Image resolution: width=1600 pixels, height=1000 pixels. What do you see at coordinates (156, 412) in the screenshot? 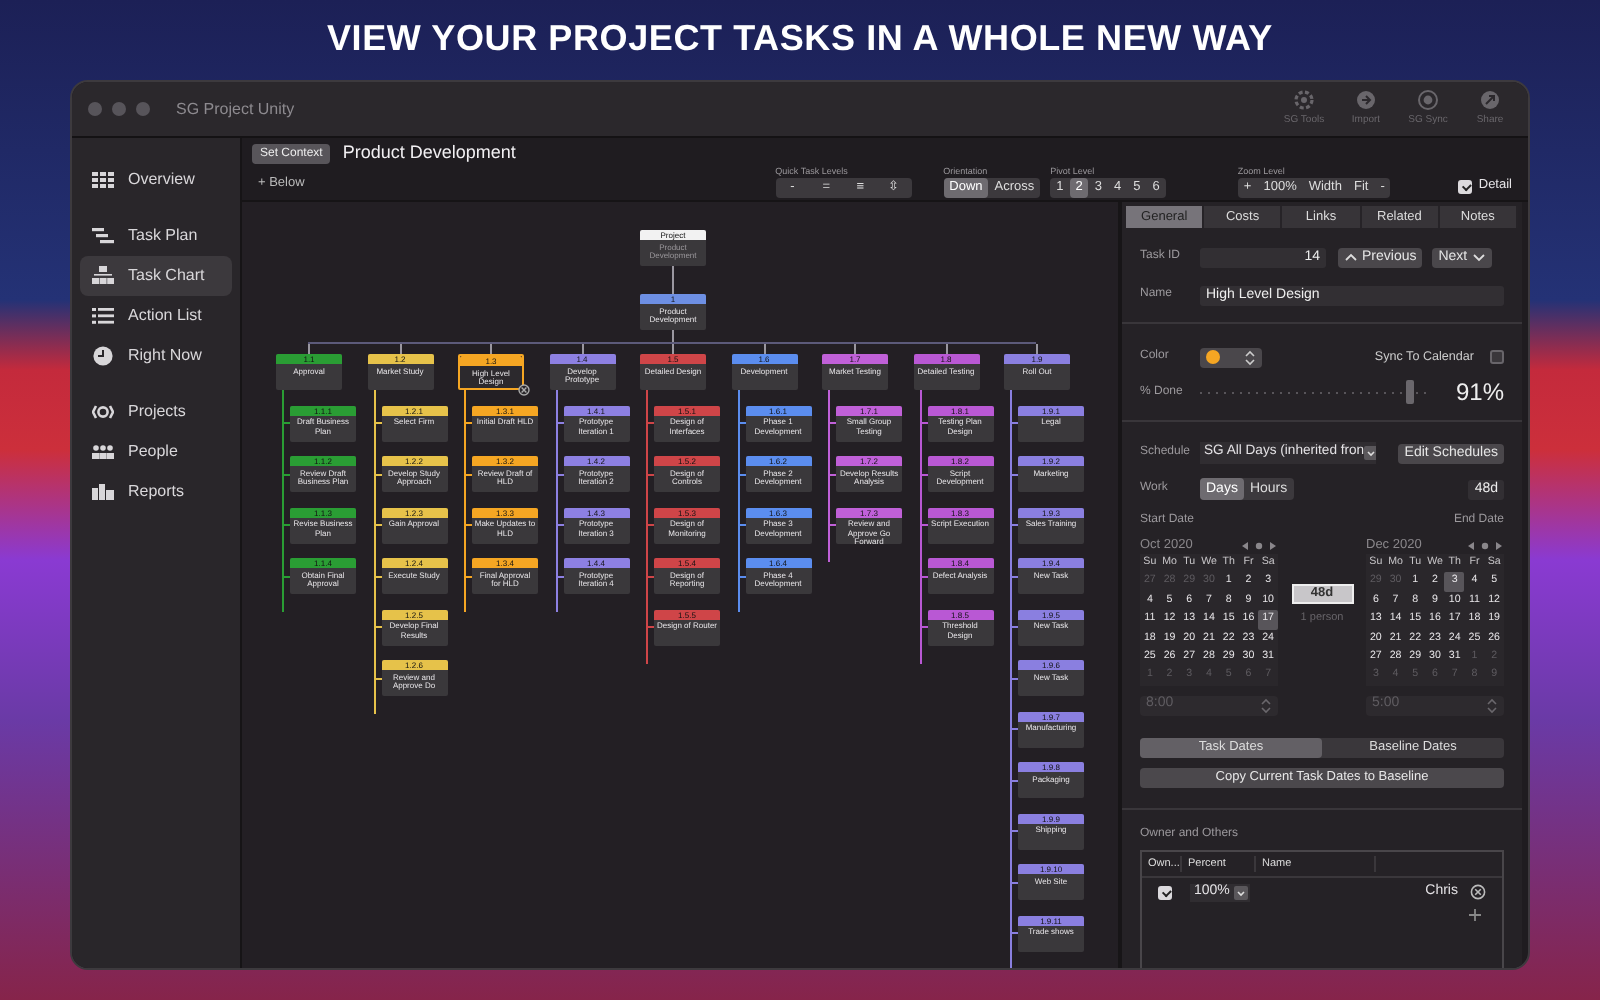
I see `sidebar-item: Projects` at bounding box center [156, 412].